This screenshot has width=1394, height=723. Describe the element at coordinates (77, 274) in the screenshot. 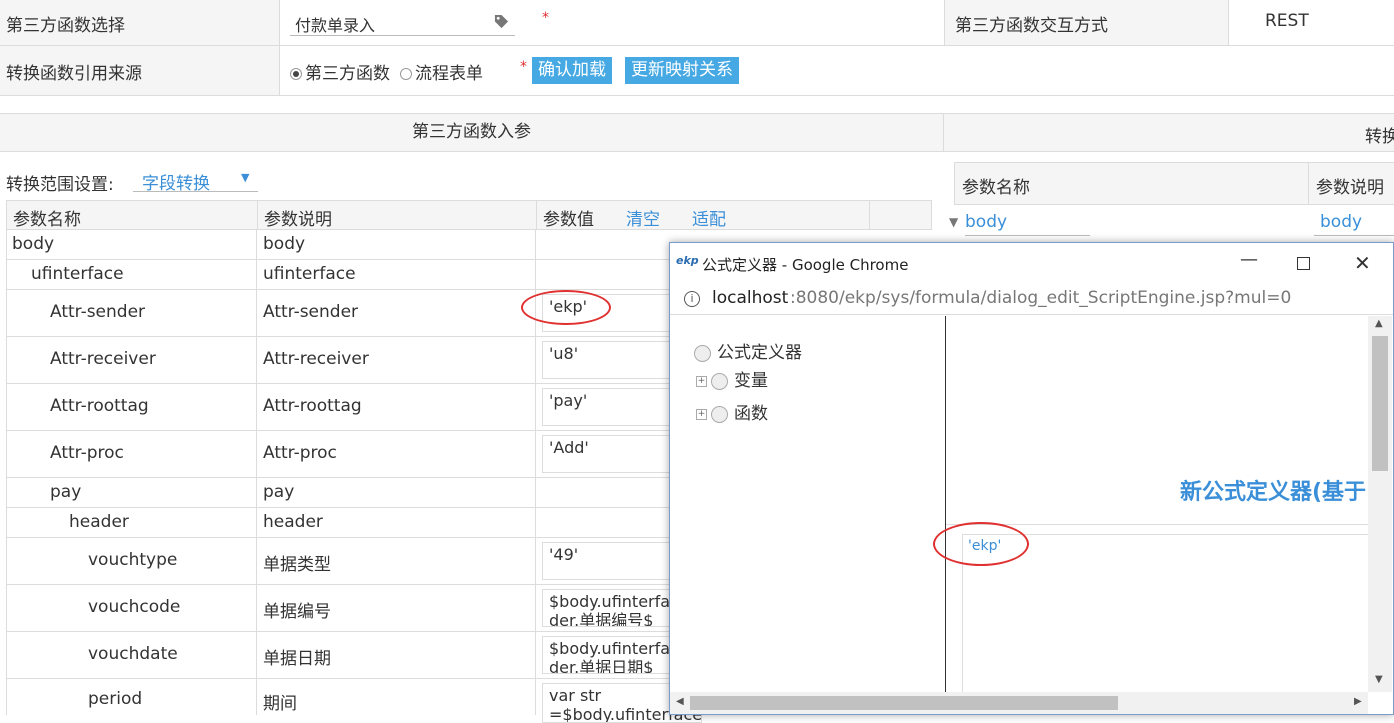

I see `param-name: ufinterface` at that location.